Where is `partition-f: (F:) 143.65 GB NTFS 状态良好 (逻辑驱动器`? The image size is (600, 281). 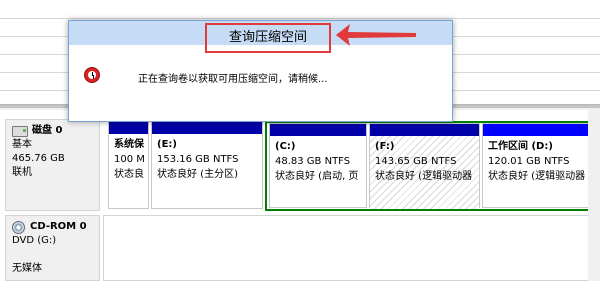
partition-f: (F:) 143.65 GB NTFS 状态良好 (逻辑驱动器 is located at coordinates (424, 166).